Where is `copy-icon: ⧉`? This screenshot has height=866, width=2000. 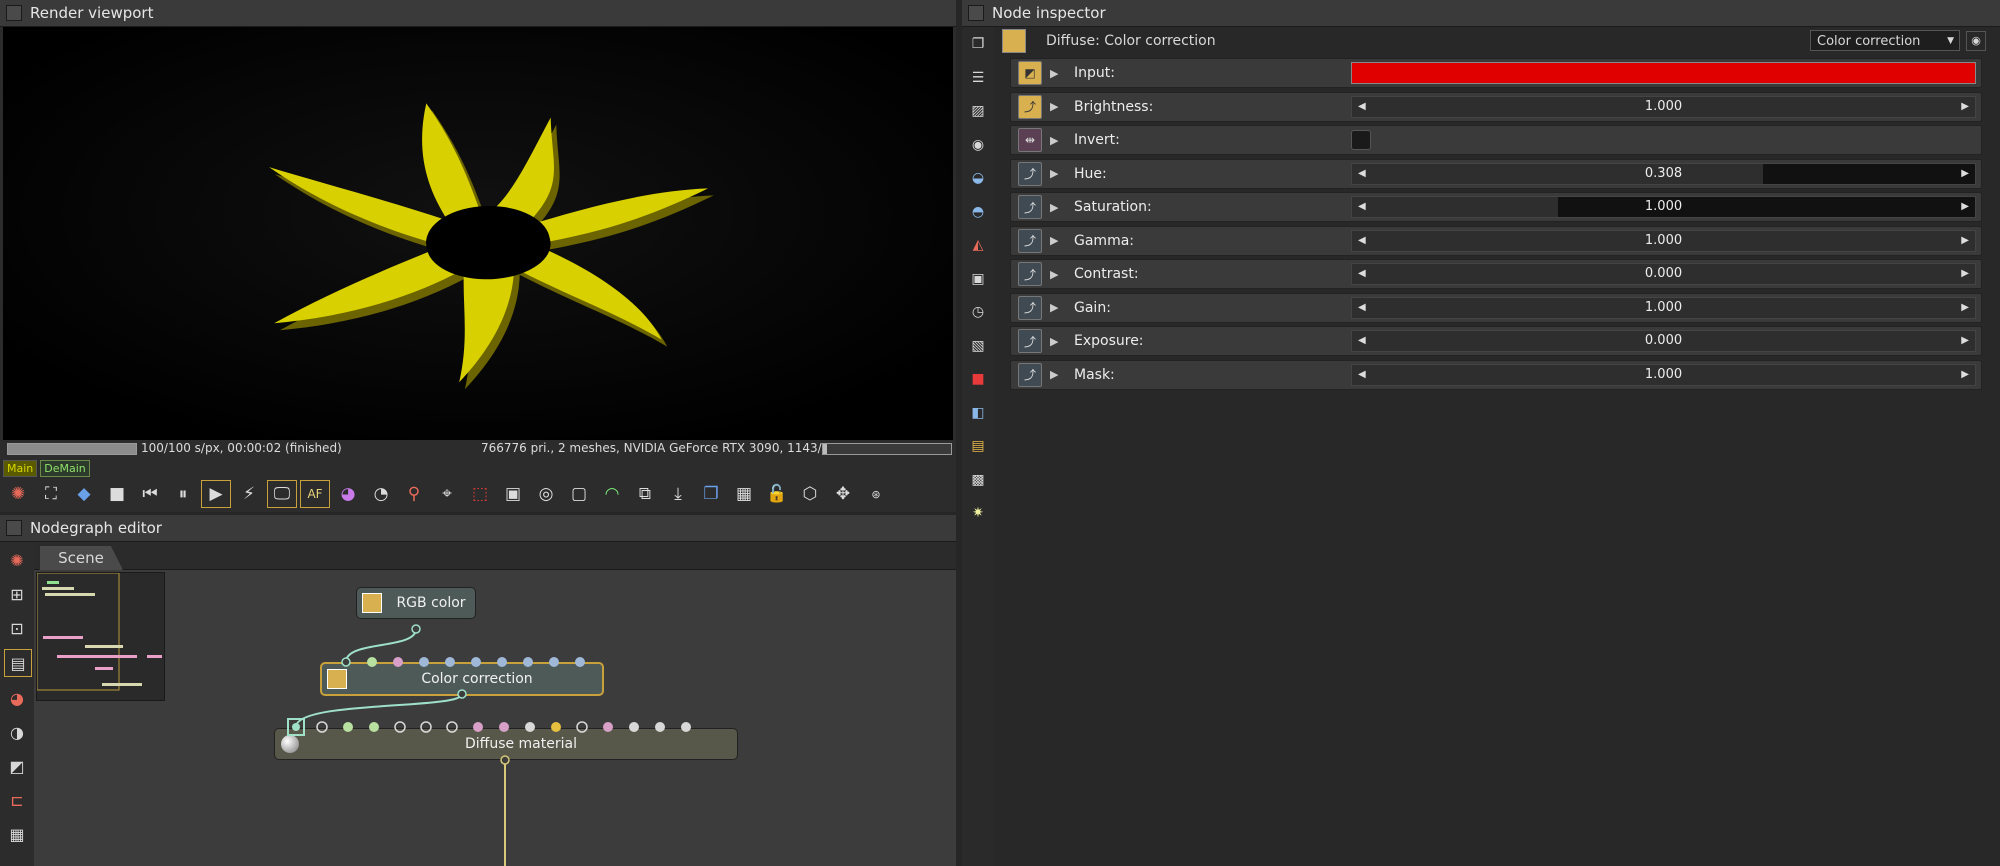 copy-icon: ⧉ is located at coordinates (645, 494).